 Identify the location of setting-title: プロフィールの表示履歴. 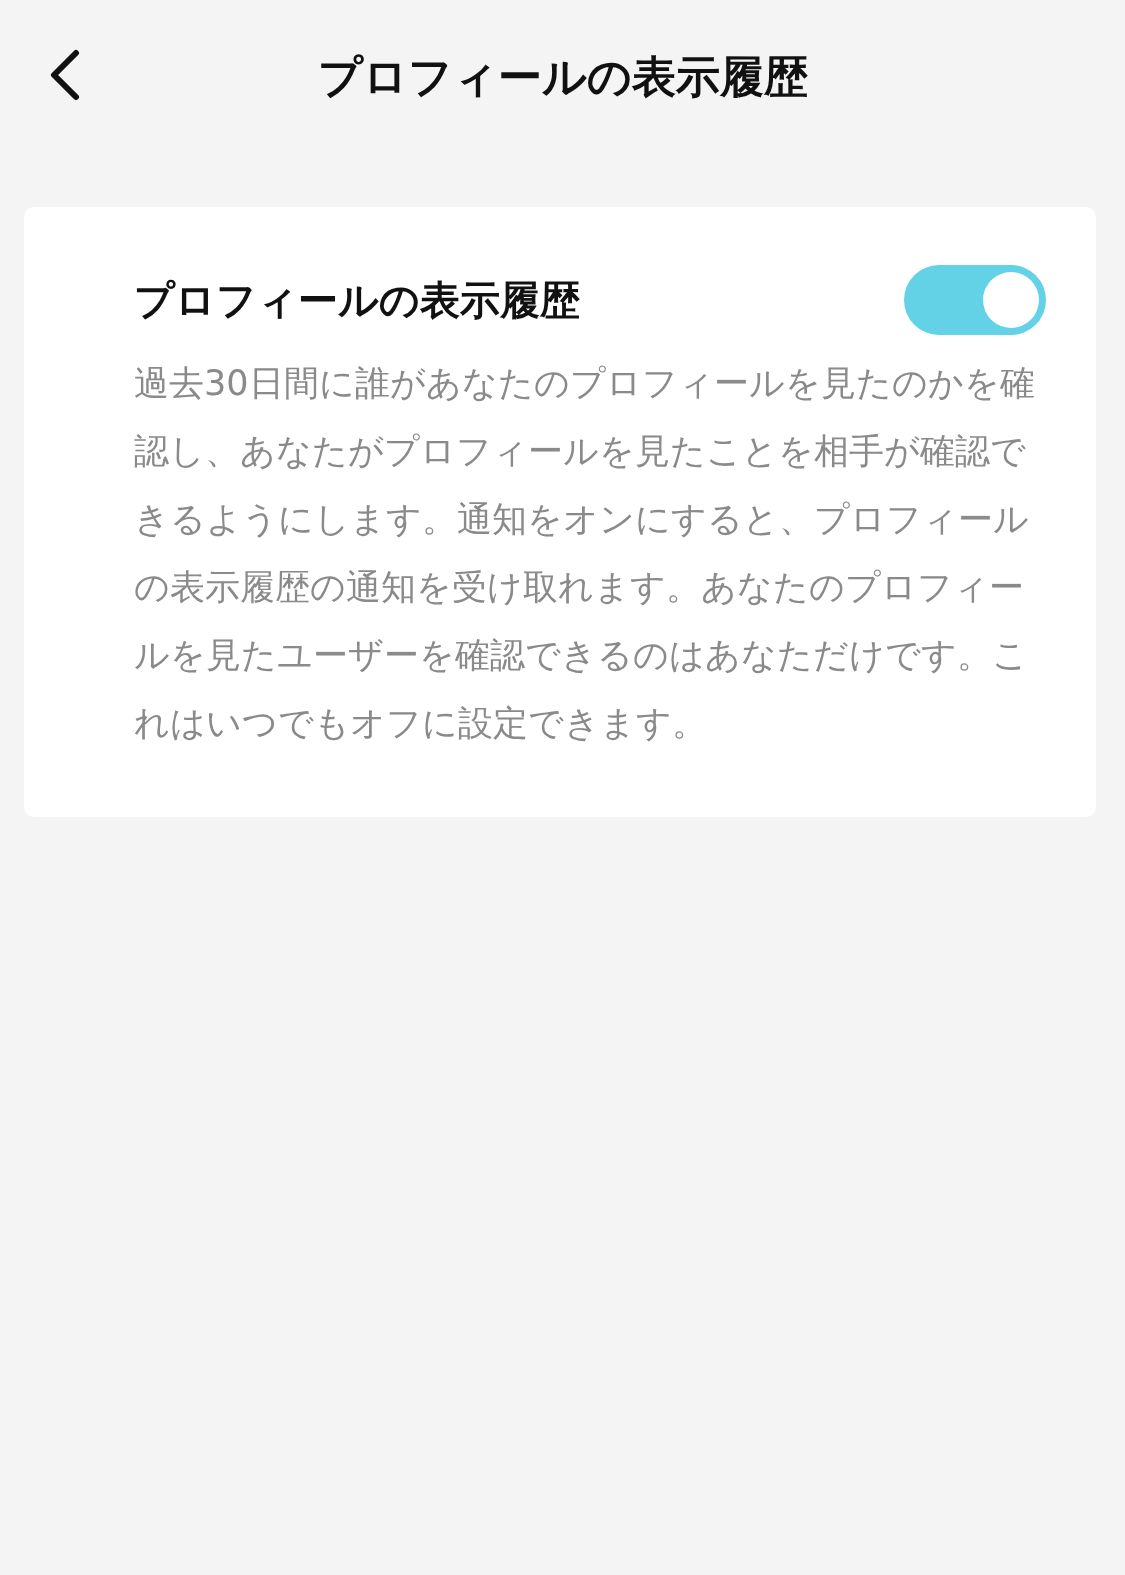
(357, 300).